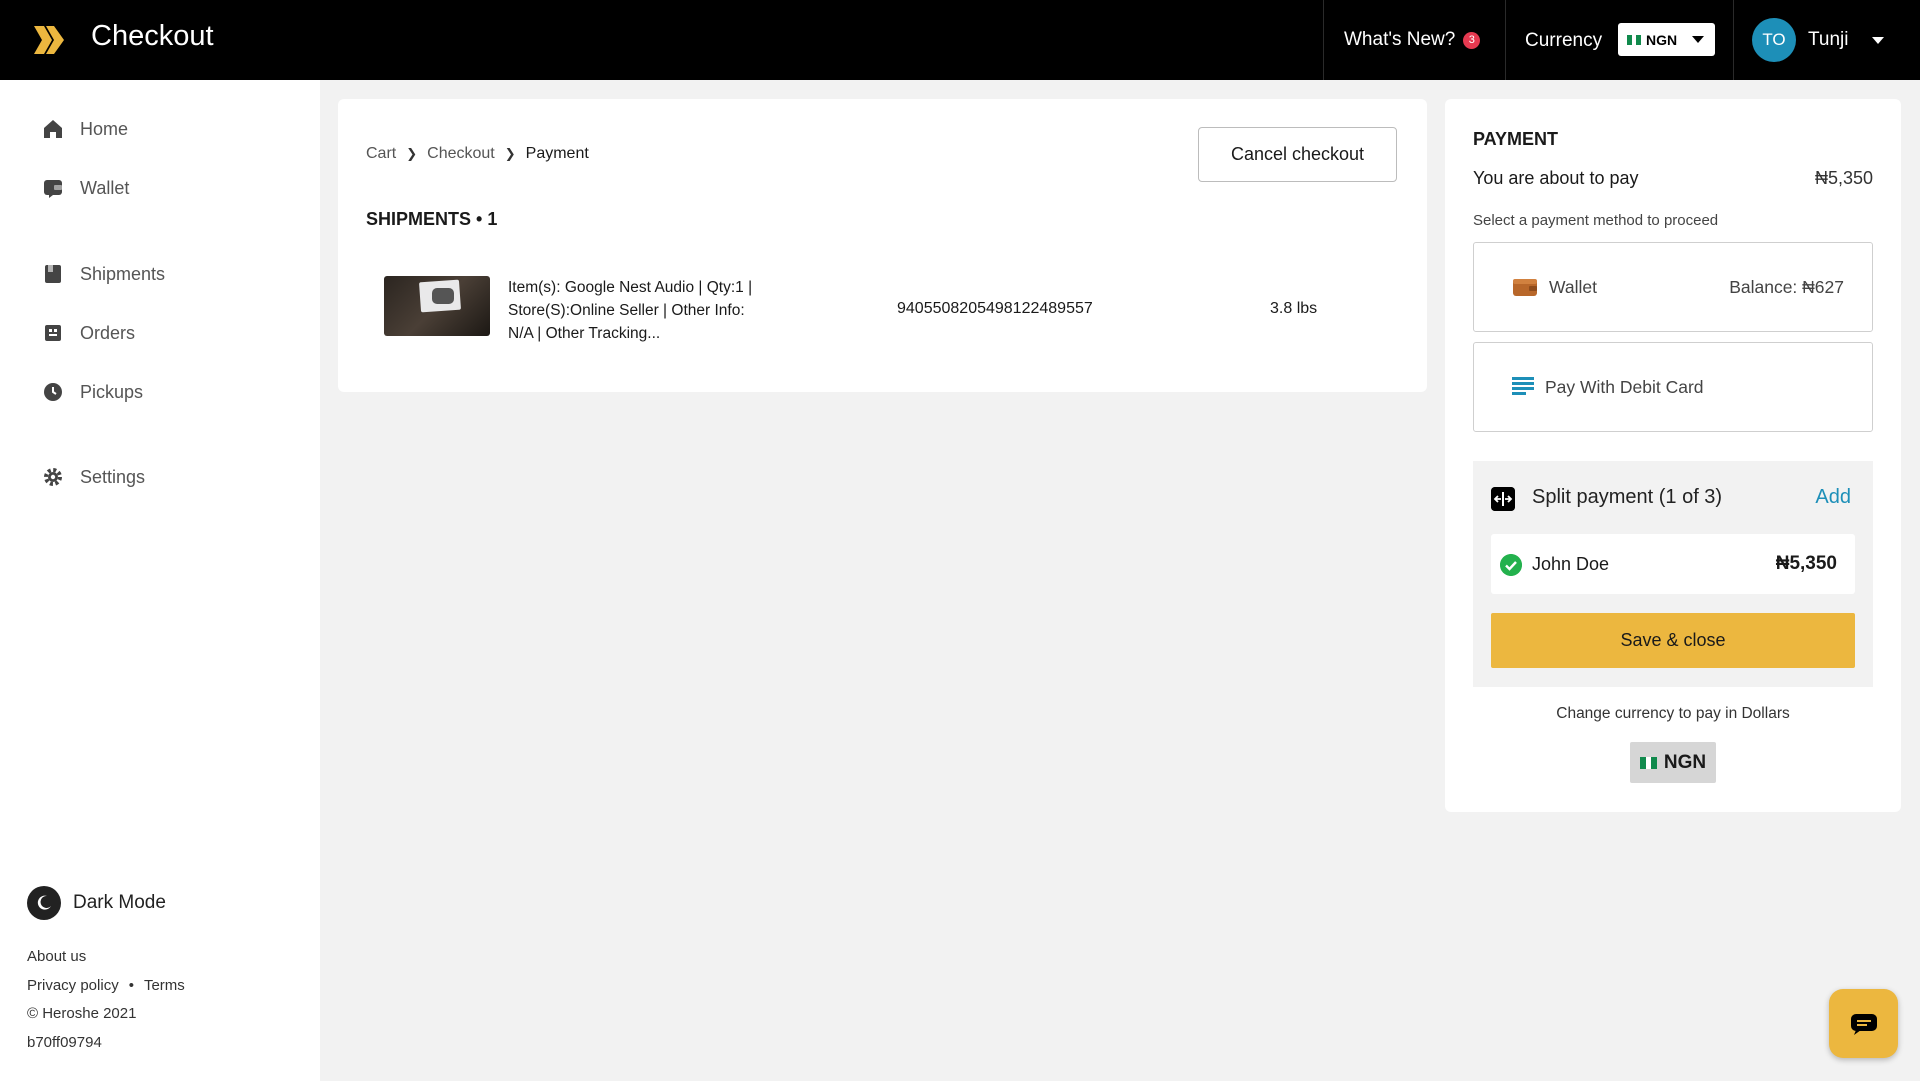 Image resolution: width=1920 pixels, height=1081 pixels. What do you see at coordinates (108, 332) in the screenshot?
I see `sidebar-item-label: Orders` at bounding box center [108, 332].